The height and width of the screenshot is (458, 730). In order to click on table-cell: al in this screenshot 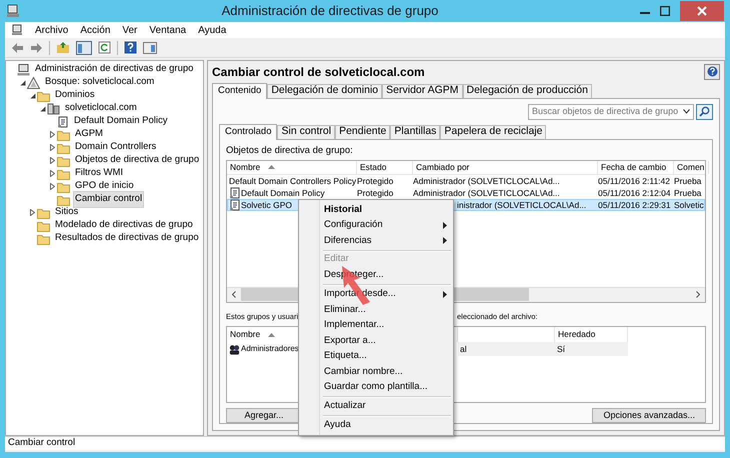, I will do `click(463, 349)`.